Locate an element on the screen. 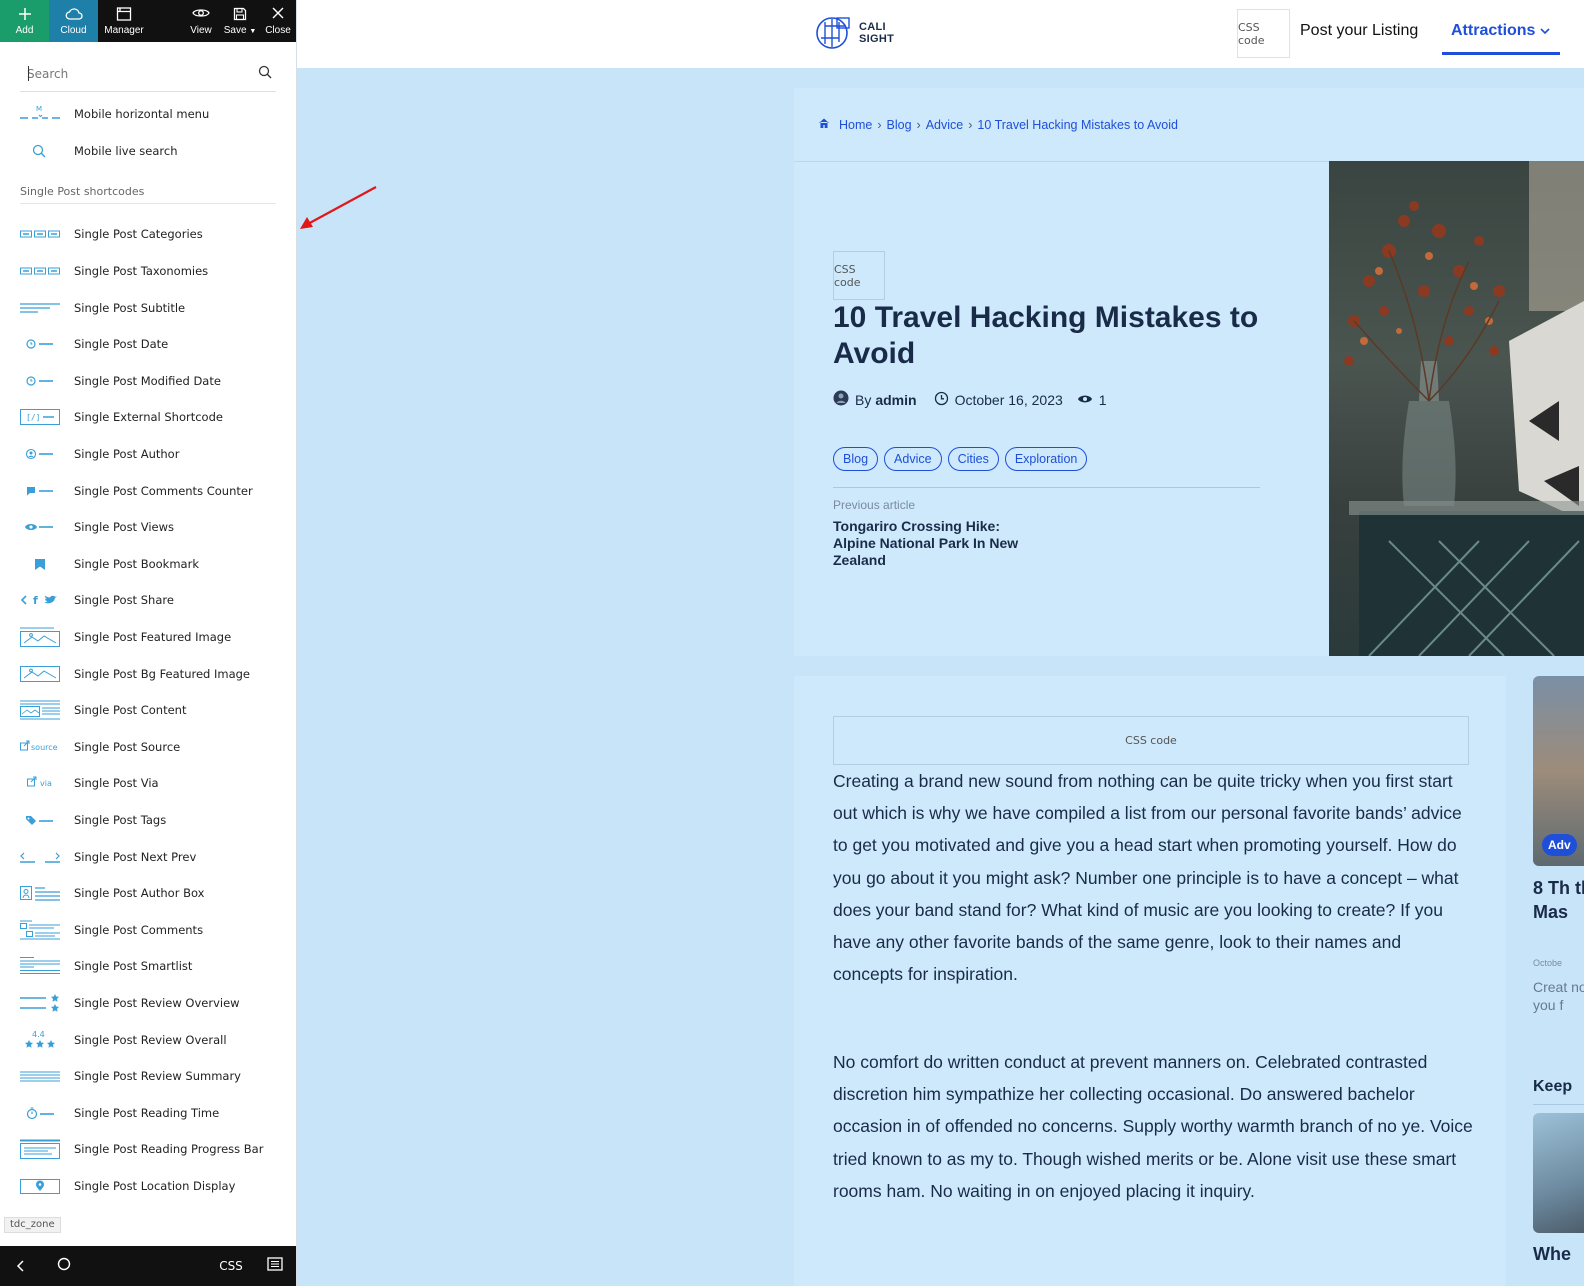 This screenshot has height=1286, width=1584. save-button: Save ▼ is located at coordinates (240, 21).